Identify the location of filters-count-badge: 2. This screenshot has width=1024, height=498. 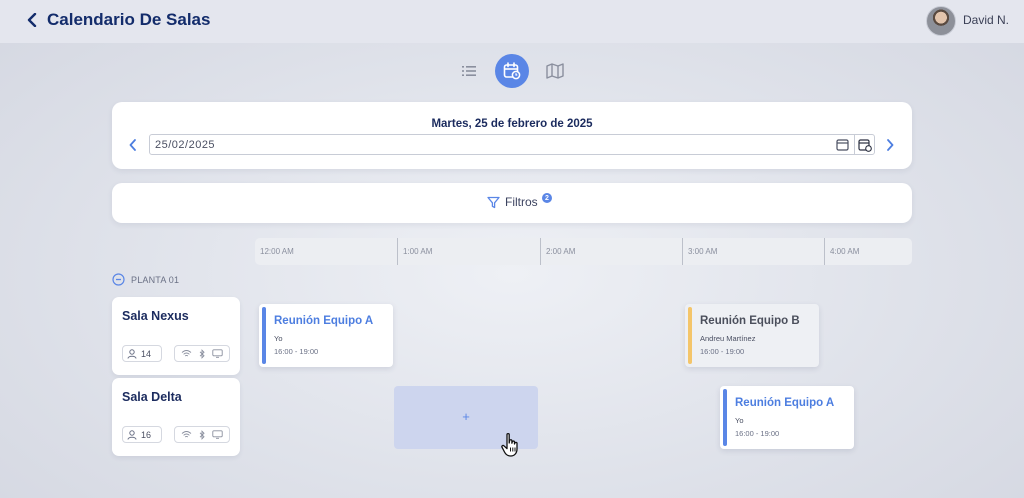
(547, 198).